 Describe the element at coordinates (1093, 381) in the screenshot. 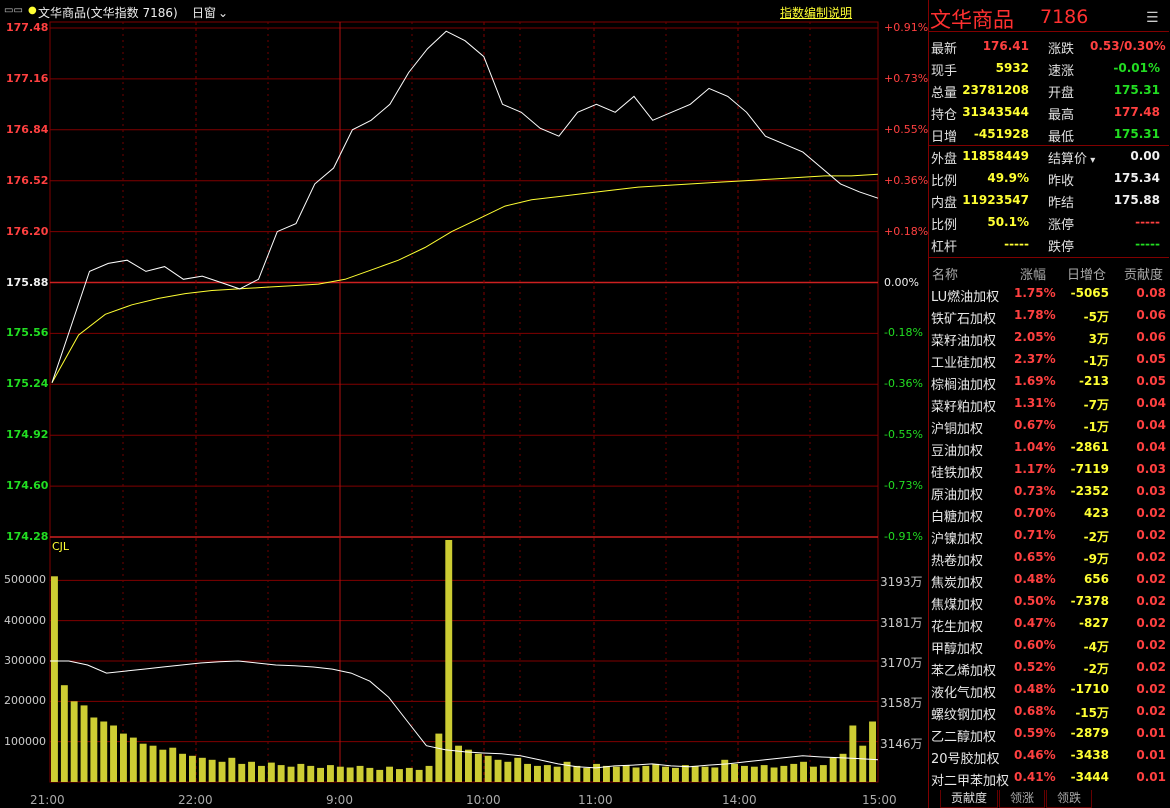

I see `oi-cell: -213` at that location.